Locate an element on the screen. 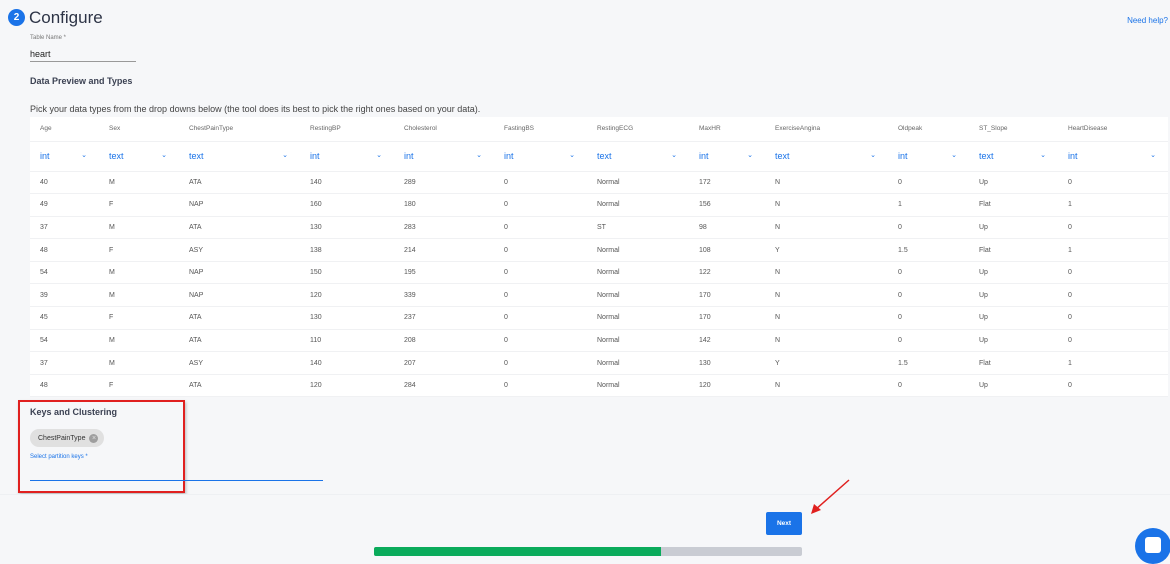 The width and height of the screenshot is (1170, 564). table-cell: 54 is located at coordinates (64, 273).